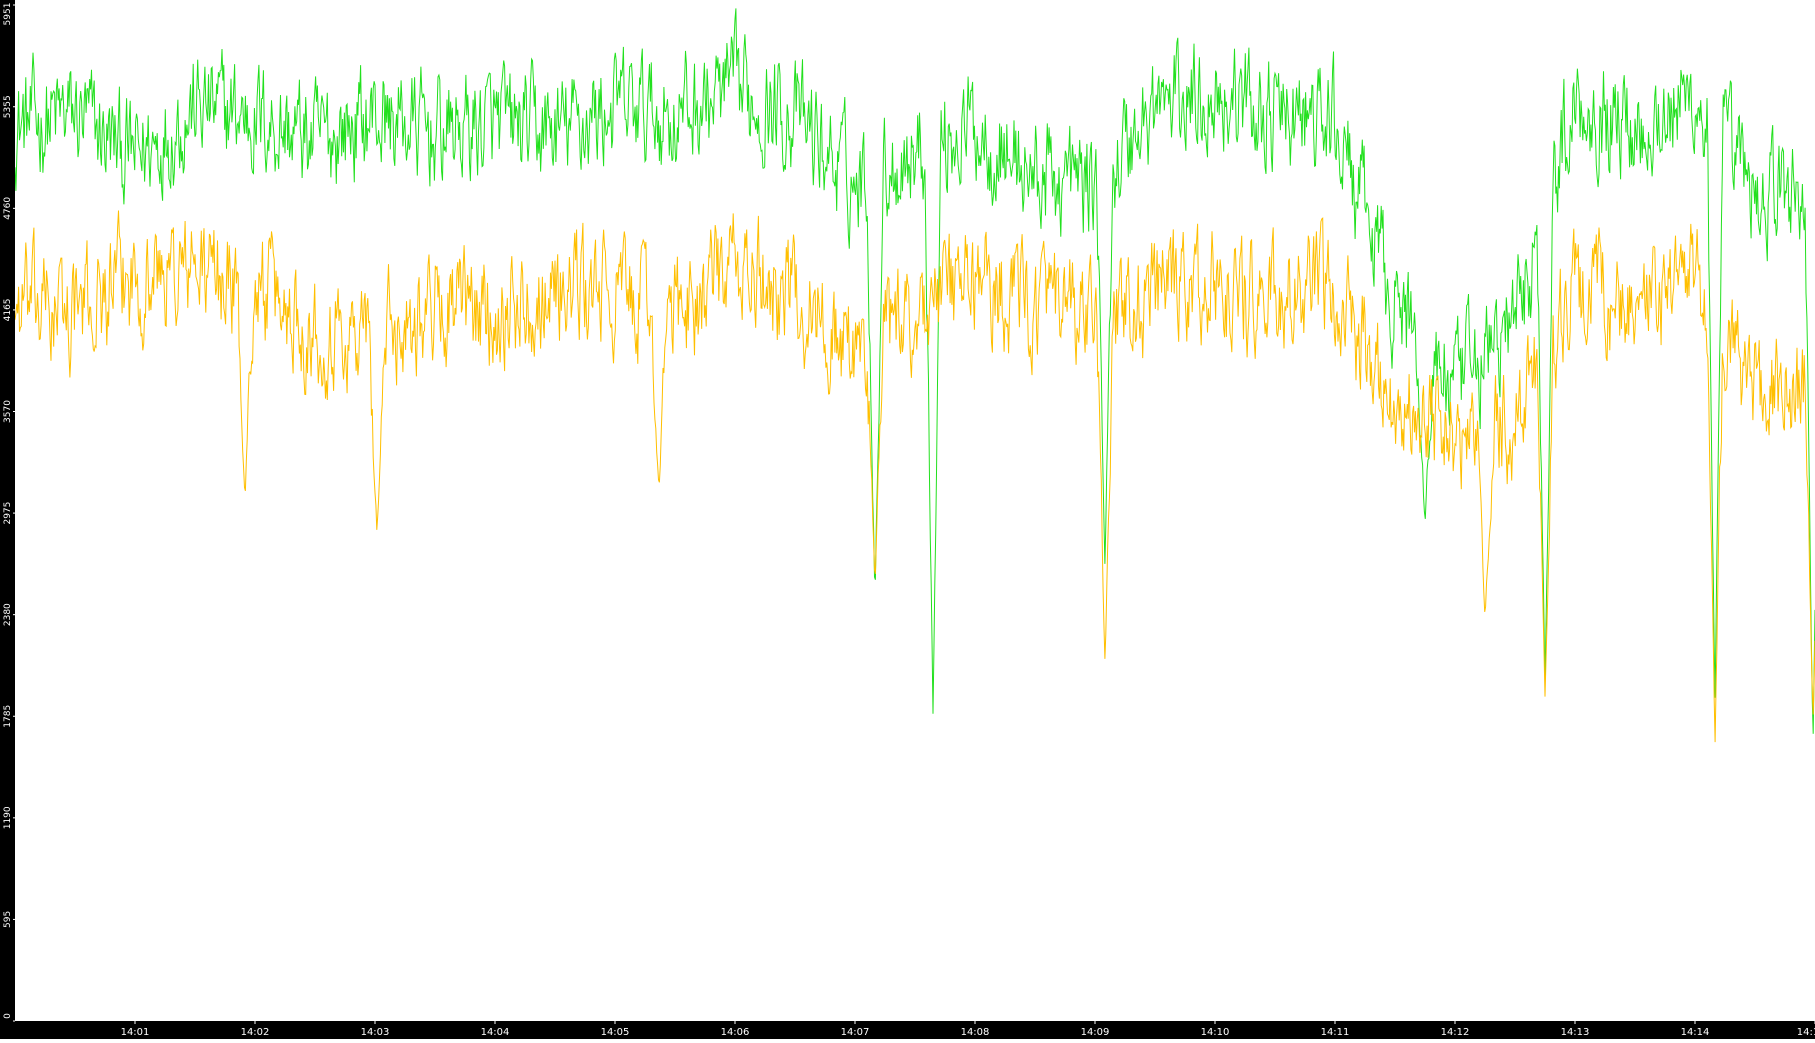 This screenshot has width=1815, height=1043. I want to click on x-tick-label: 14:03, so click(375, 1032).